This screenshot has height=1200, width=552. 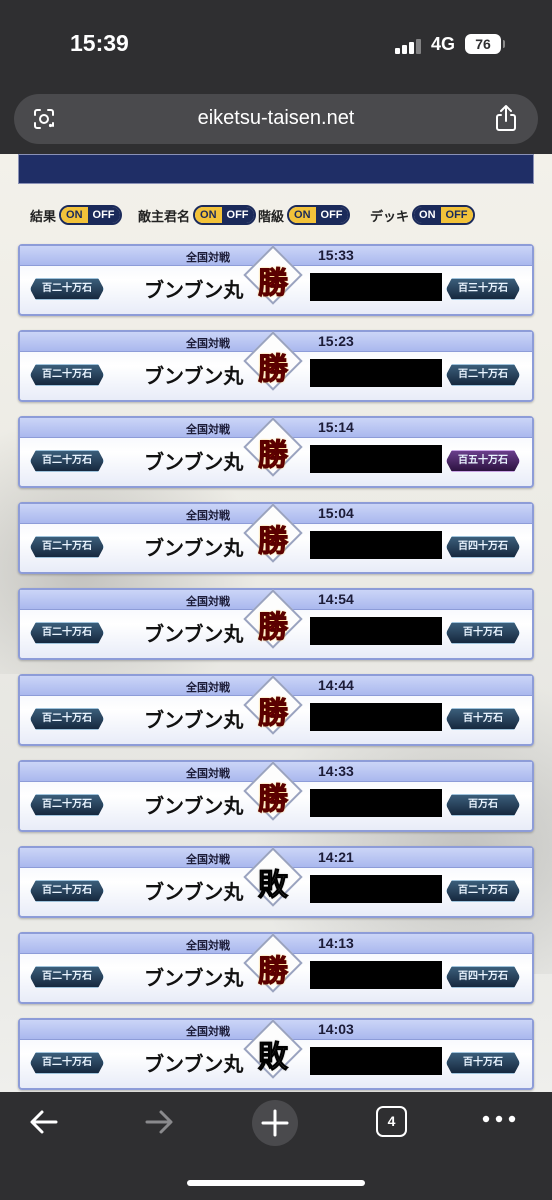 What do you see at coordinates (391, 1121) in the screenshot?
I see `tab-switcher-button: 4` at bounding box center [391, 1121].